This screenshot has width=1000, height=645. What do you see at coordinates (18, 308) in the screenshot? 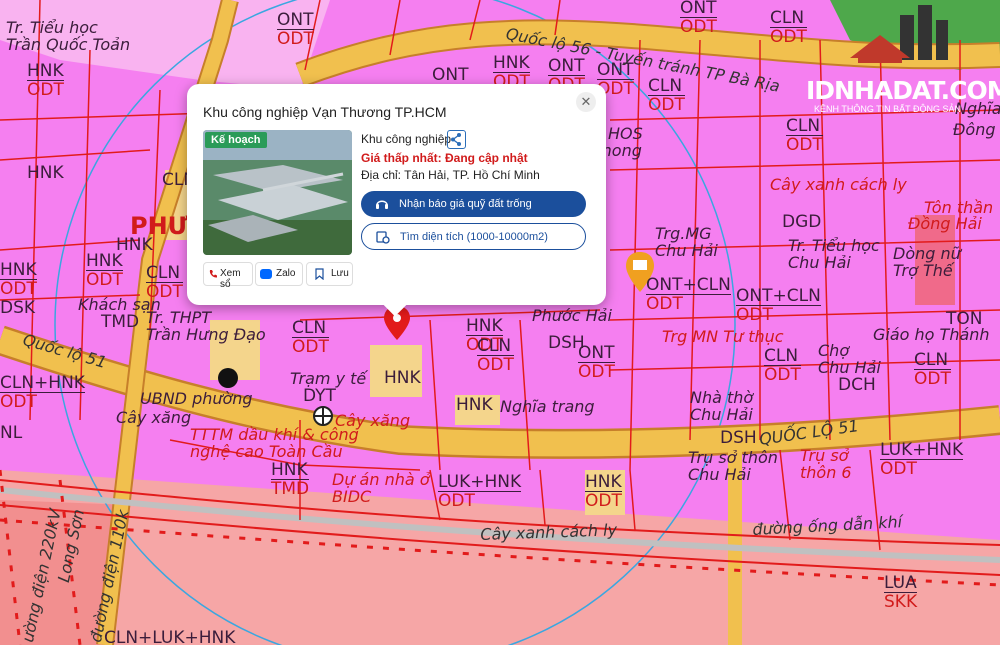
I see `zone-label: DSK` at bounding box center [18, 308].